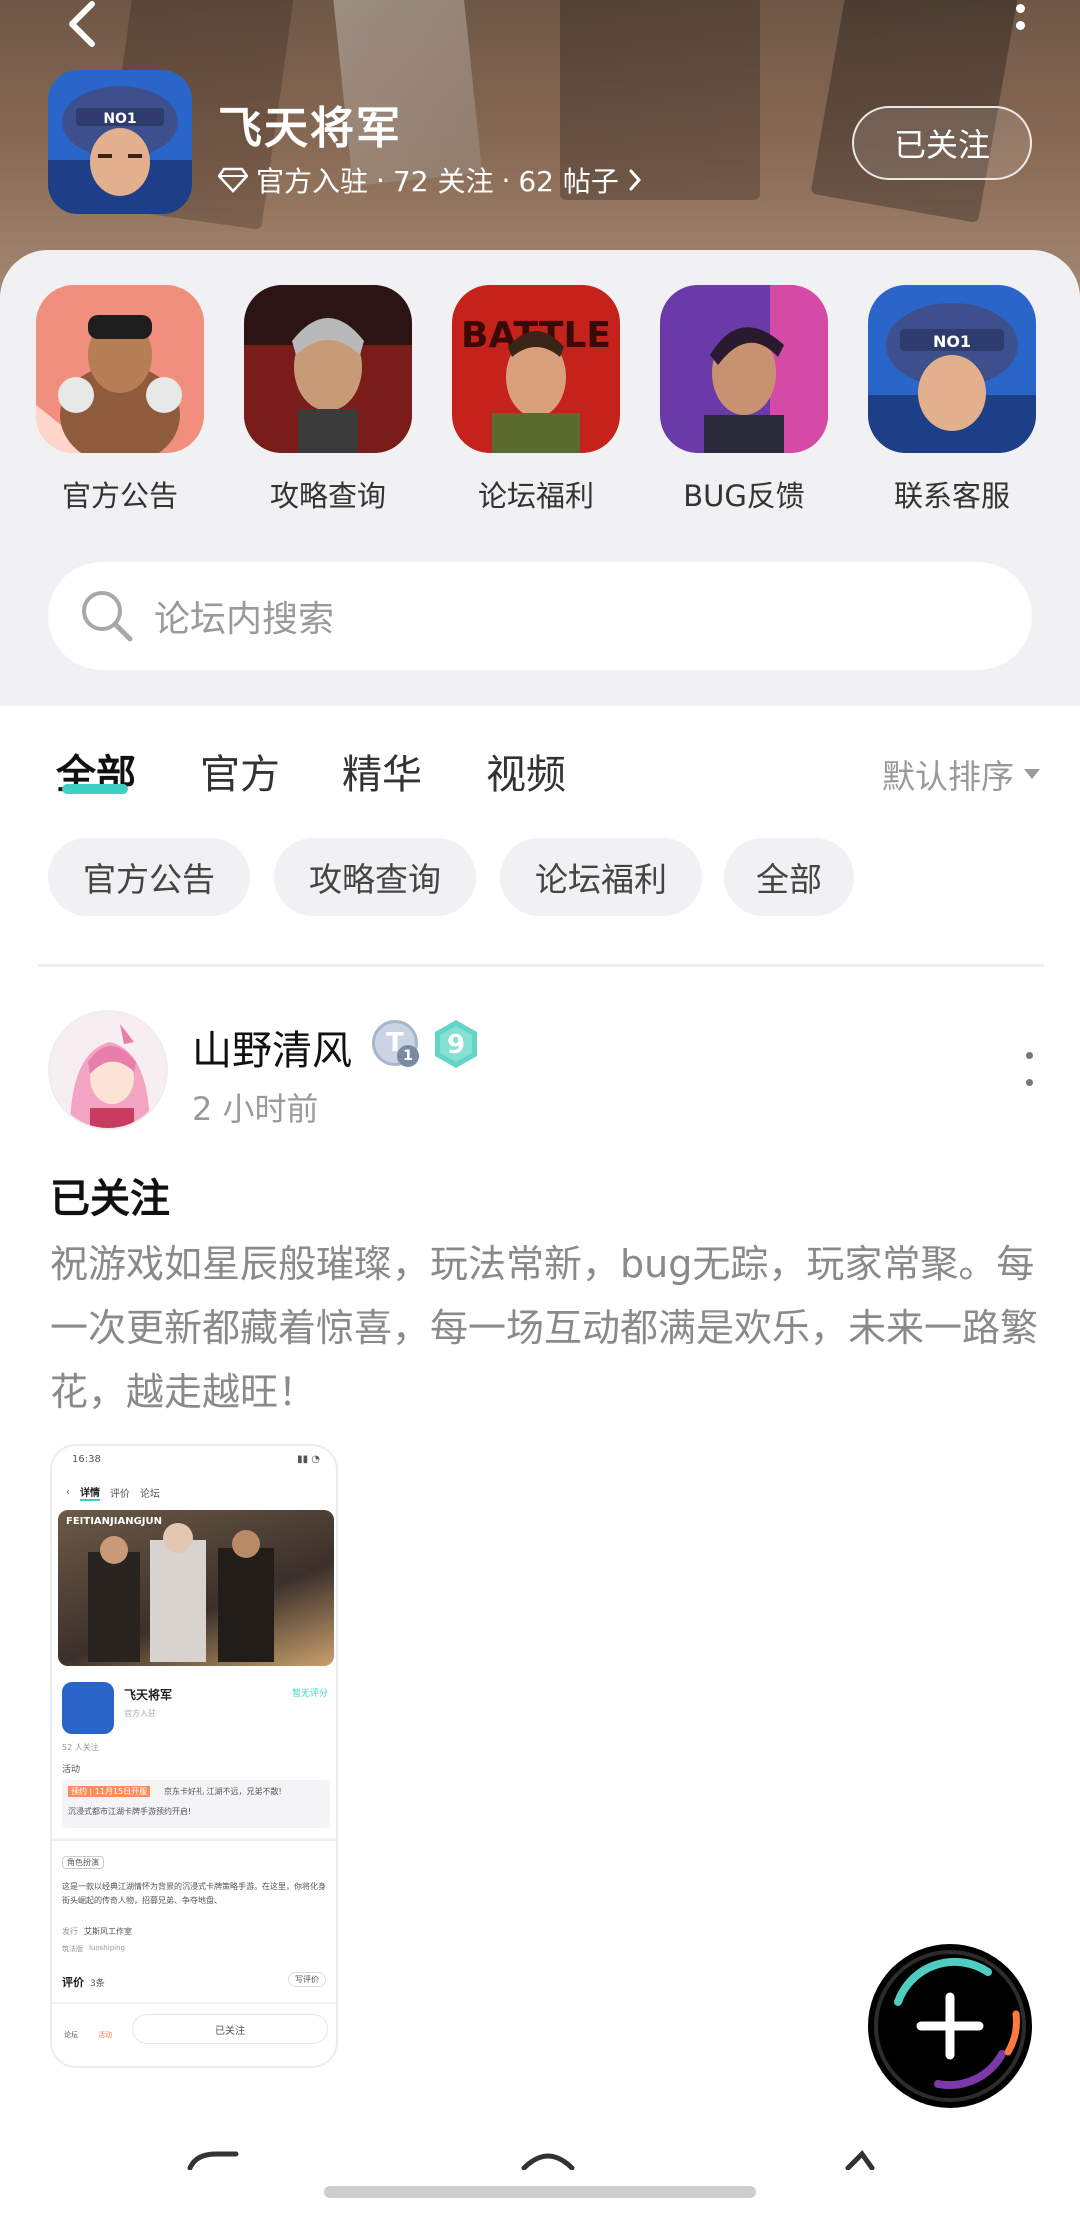 This screenshot has height=2219, width=1080. Describe the element at coordinates (83, 1862) in the screenshot. I see `shot-role-tag: 角色扮演` at that location.